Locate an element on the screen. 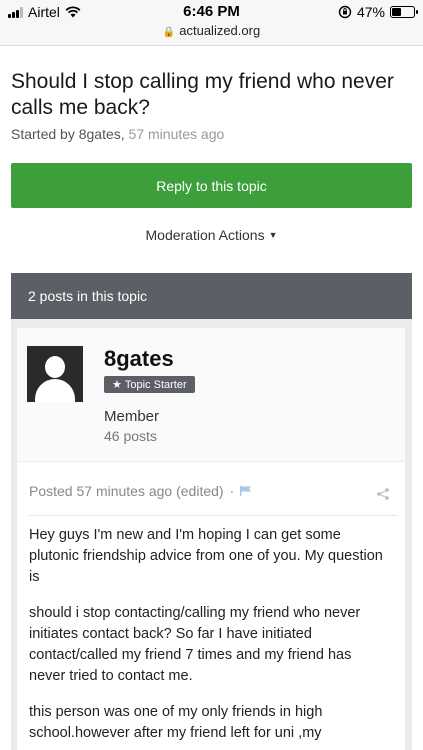 The width and height of the screenshot is (423, 750). status-bar: Airtel 6:46 PM 47% 🔒 actualized.org is located at coordinates (211, 23).